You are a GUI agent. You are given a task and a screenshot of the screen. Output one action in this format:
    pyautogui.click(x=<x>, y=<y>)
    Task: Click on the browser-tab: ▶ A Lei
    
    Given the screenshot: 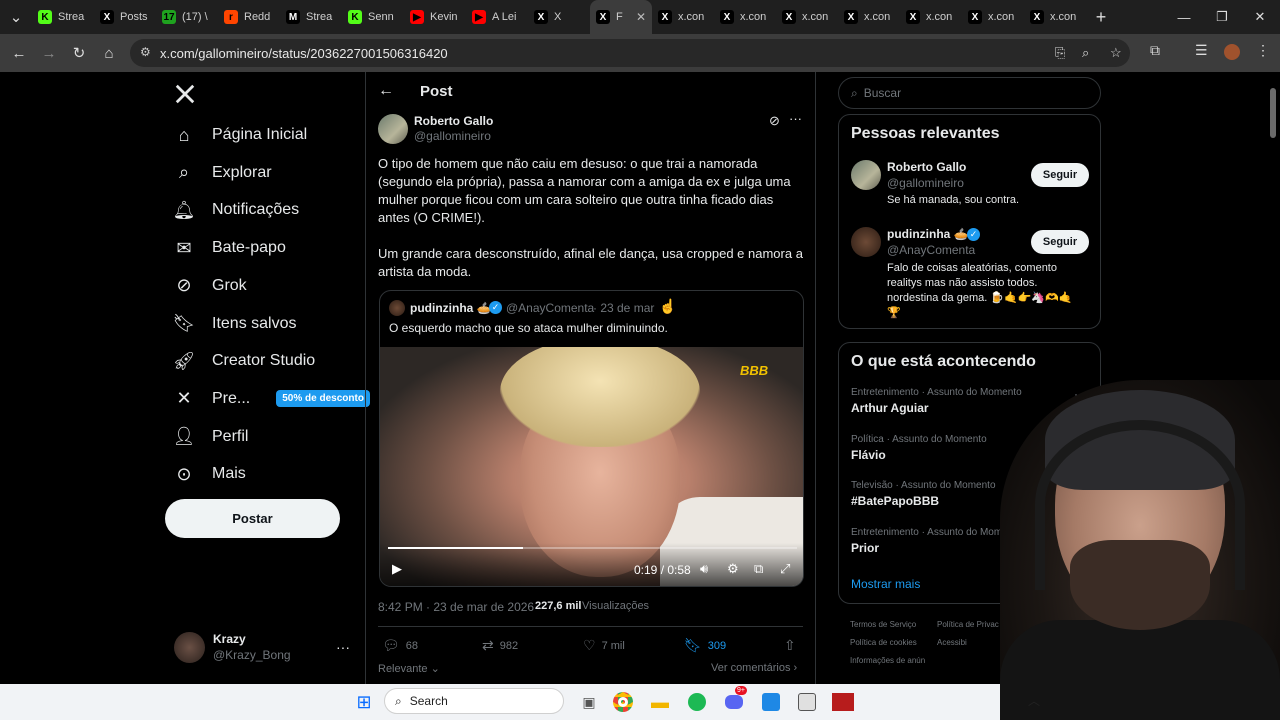 What is the action you would take?
    pyautogui.click(x=497, y=17)
    